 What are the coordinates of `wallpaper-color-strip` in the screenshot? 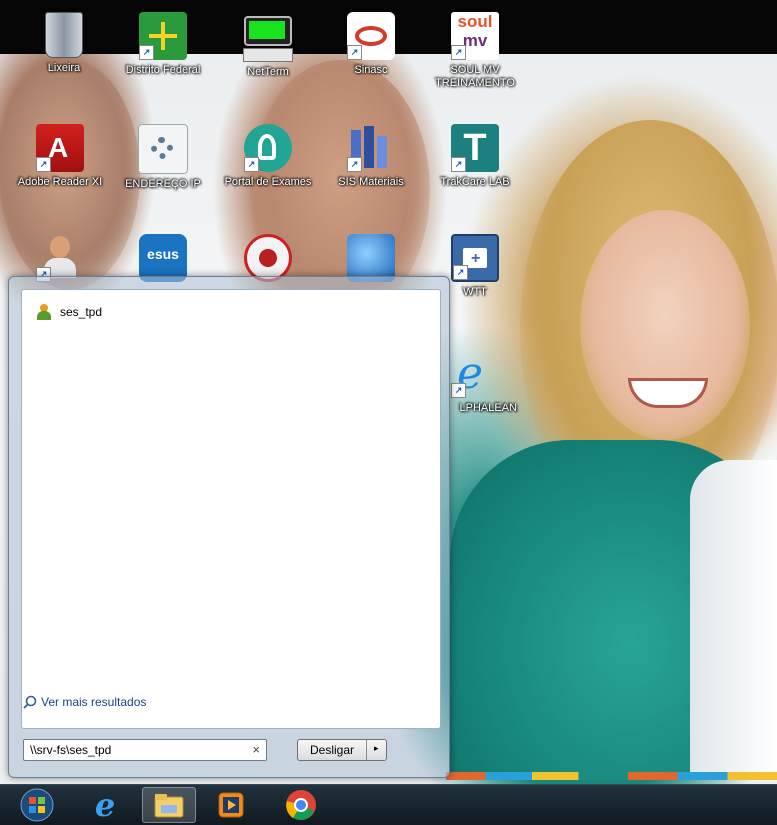 It's located at (611, 776).